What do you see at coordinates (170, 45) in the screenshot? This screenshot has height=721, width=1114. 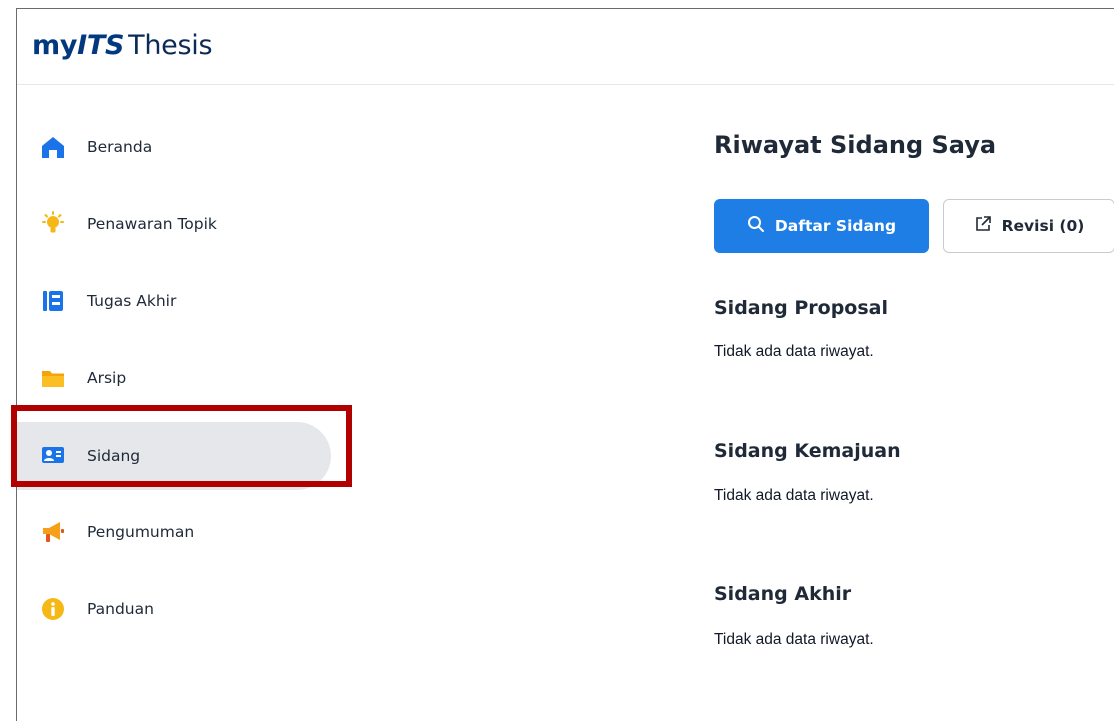 I see `brand-thesis: Thesis` at bounding box center [170, 45].